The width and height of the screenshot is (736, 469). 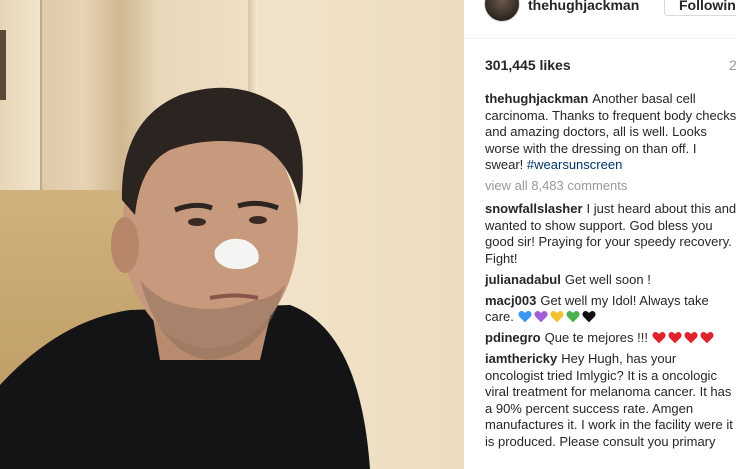 What do you see at coordinates (536, 98) in the screenshot?
I see `caption-username: thehughjackman` at bounding box center [536, 98].